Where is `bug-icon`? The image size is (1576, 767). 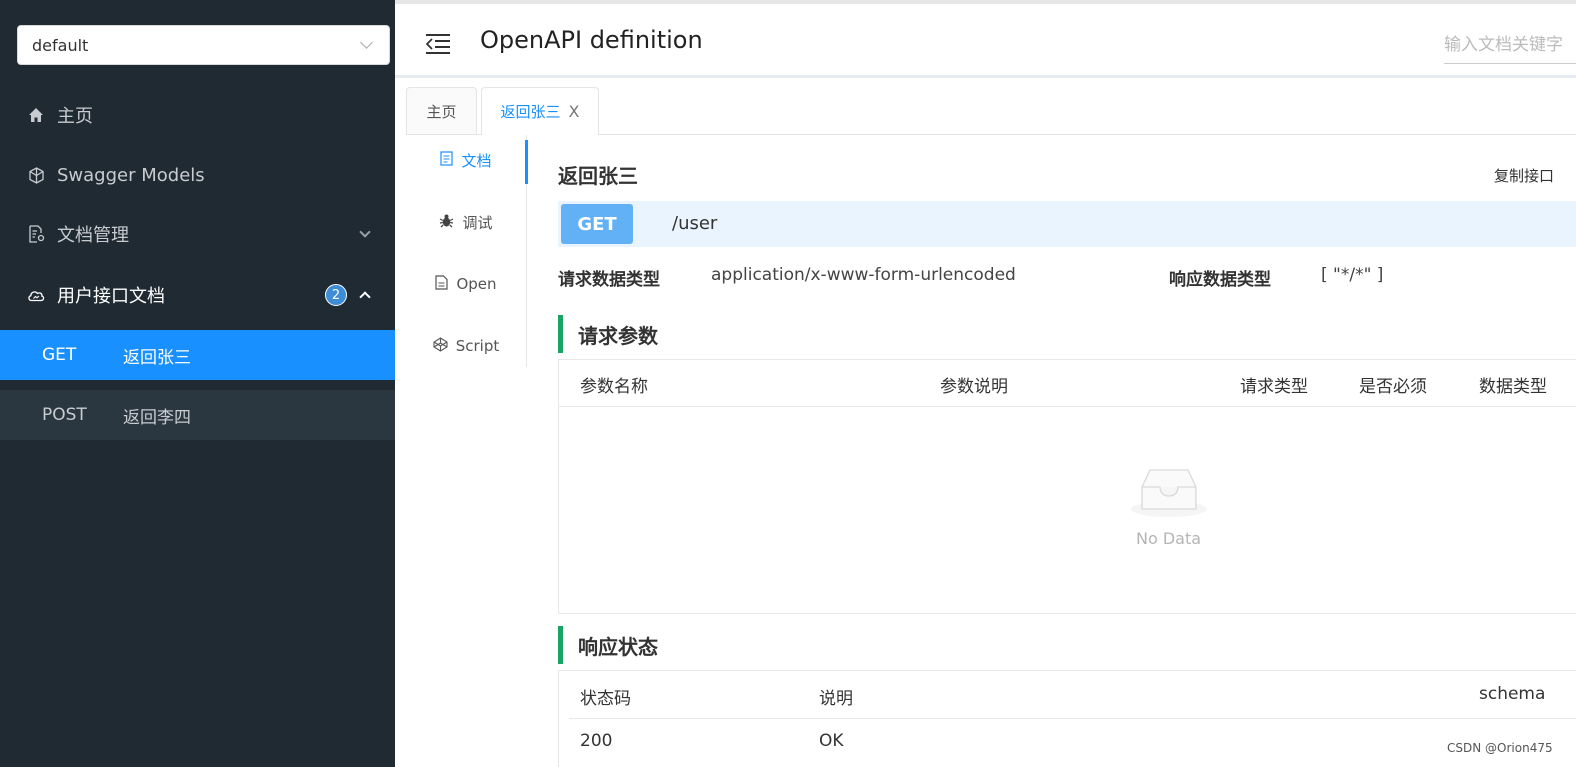 bug-icon is located at coordinates (446, 222).